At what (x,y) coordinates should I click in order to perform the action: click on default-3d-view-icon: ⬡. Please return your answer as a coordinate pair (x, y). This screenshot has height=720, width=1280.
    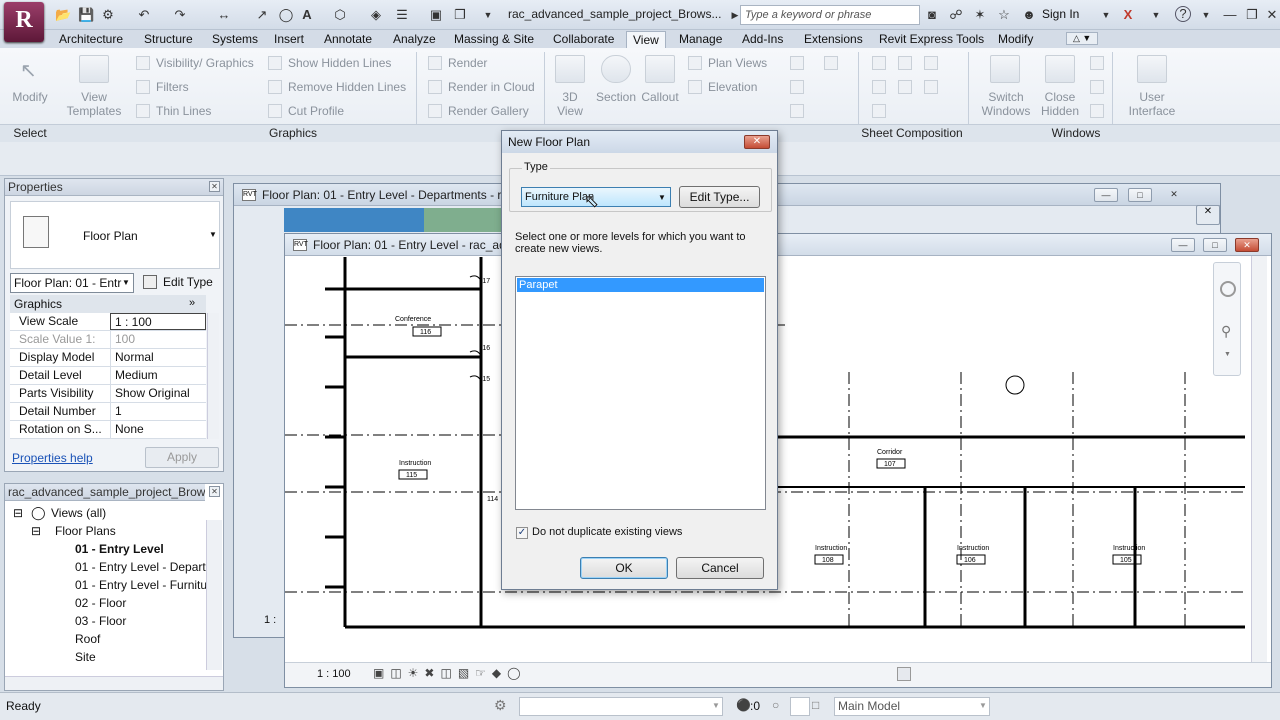
    Looking at the image, I should click on (340, 15).